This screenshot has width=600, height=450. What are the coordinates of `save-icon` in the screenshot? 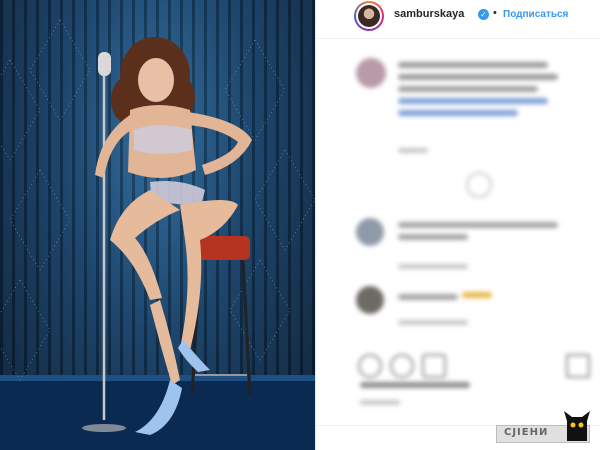 It's located at (578, 366).